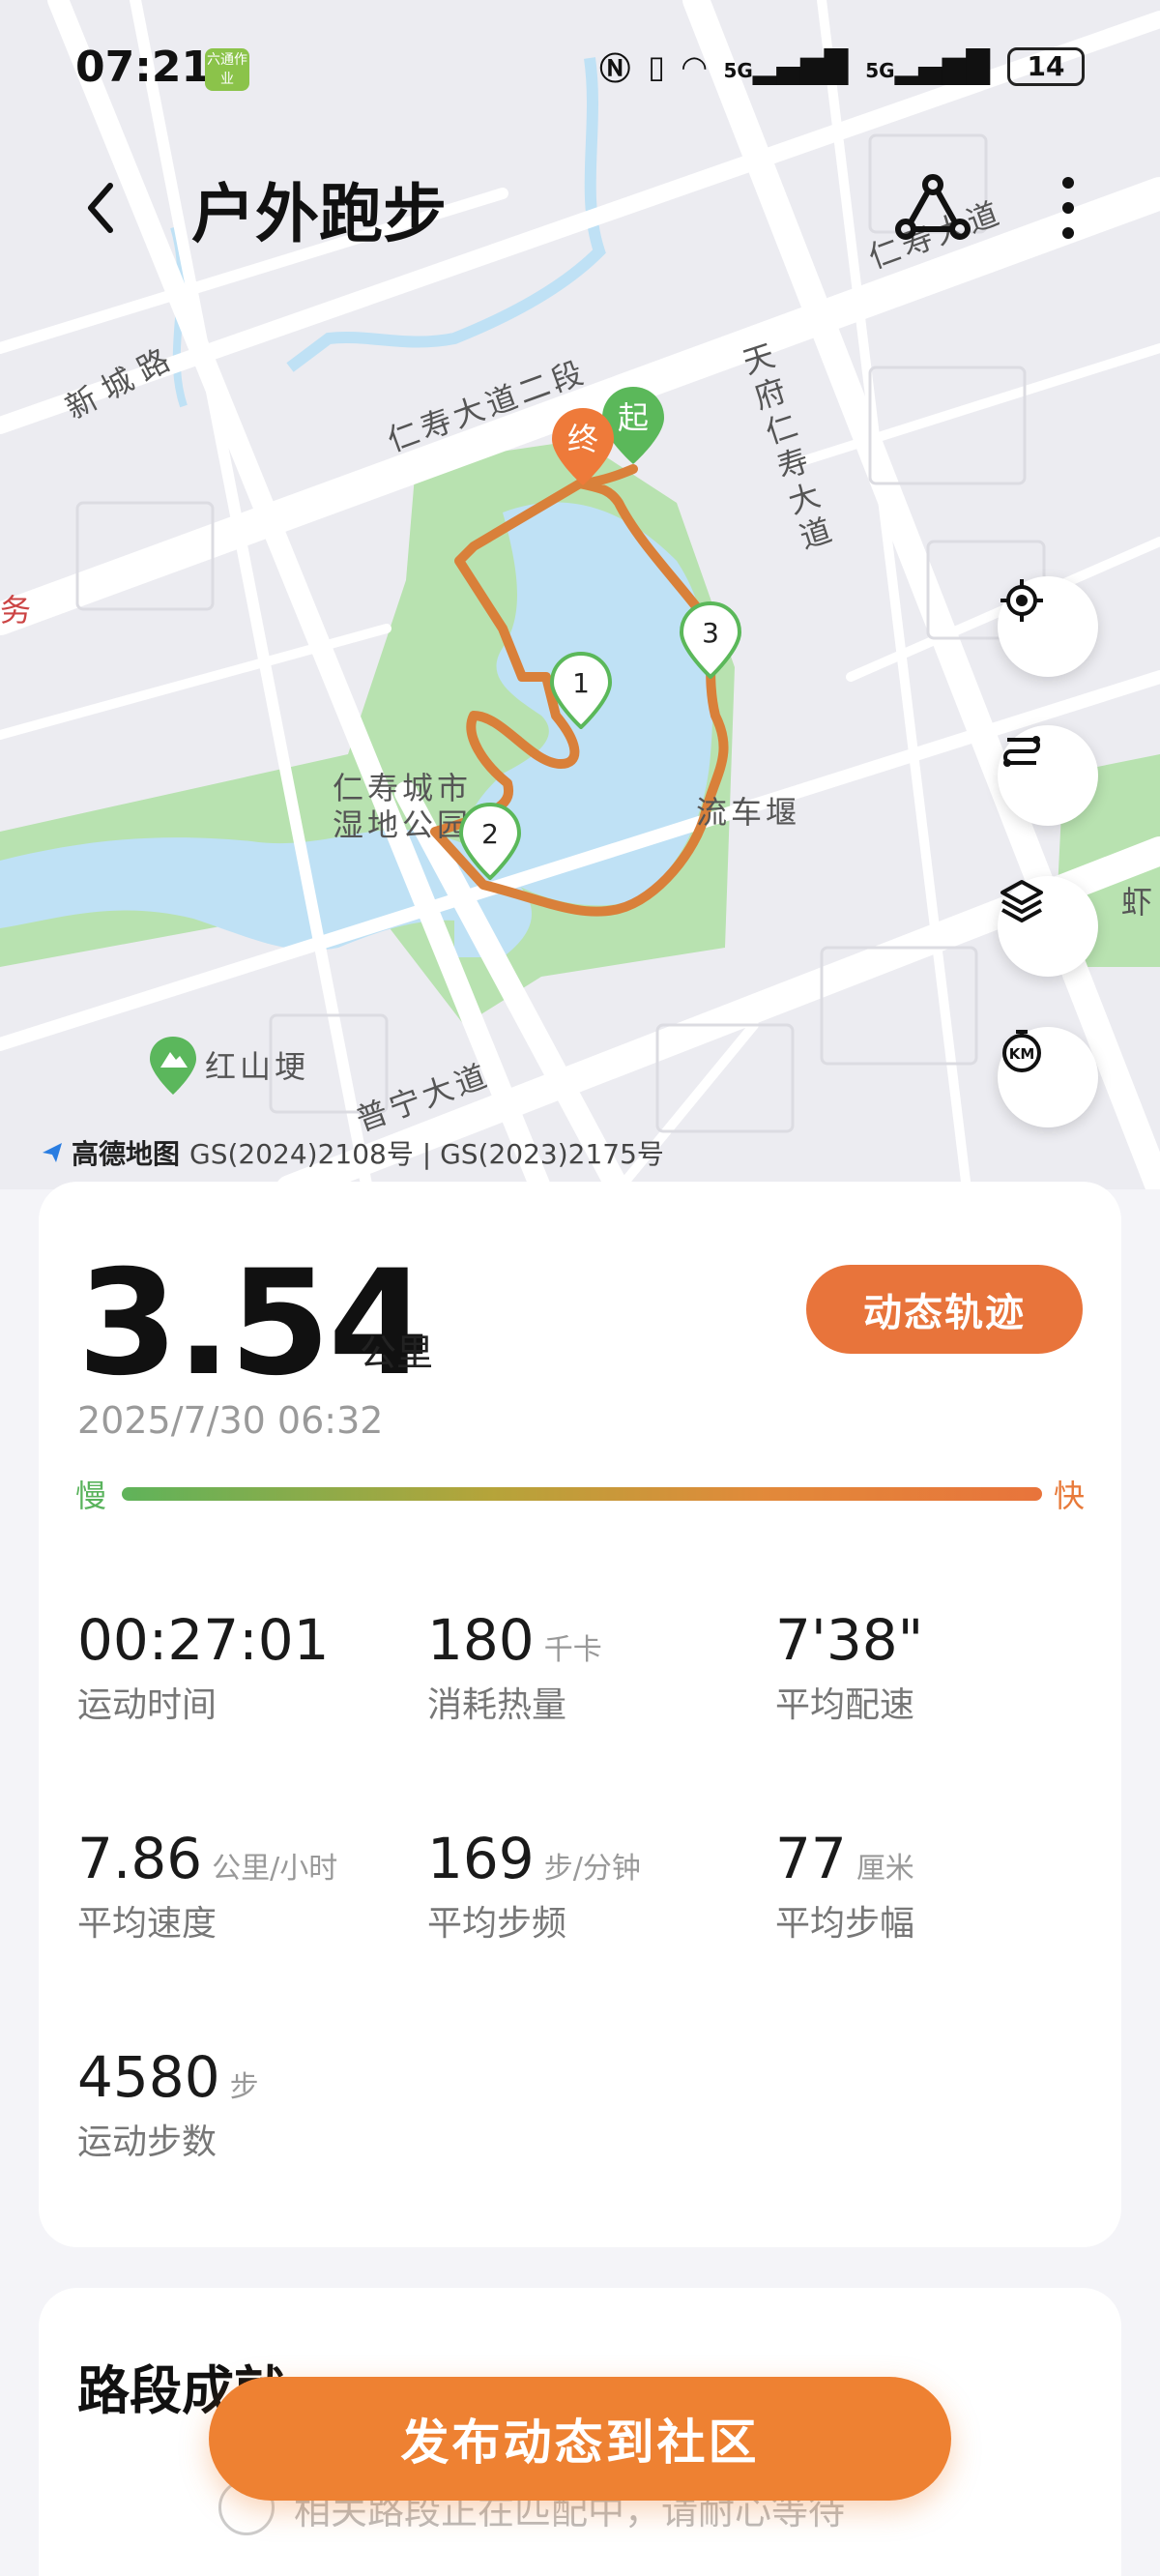 This screenshot has height=2576, width=1160. I want to click on km-marker-toggle-button: KM, so click(1048, 1077).